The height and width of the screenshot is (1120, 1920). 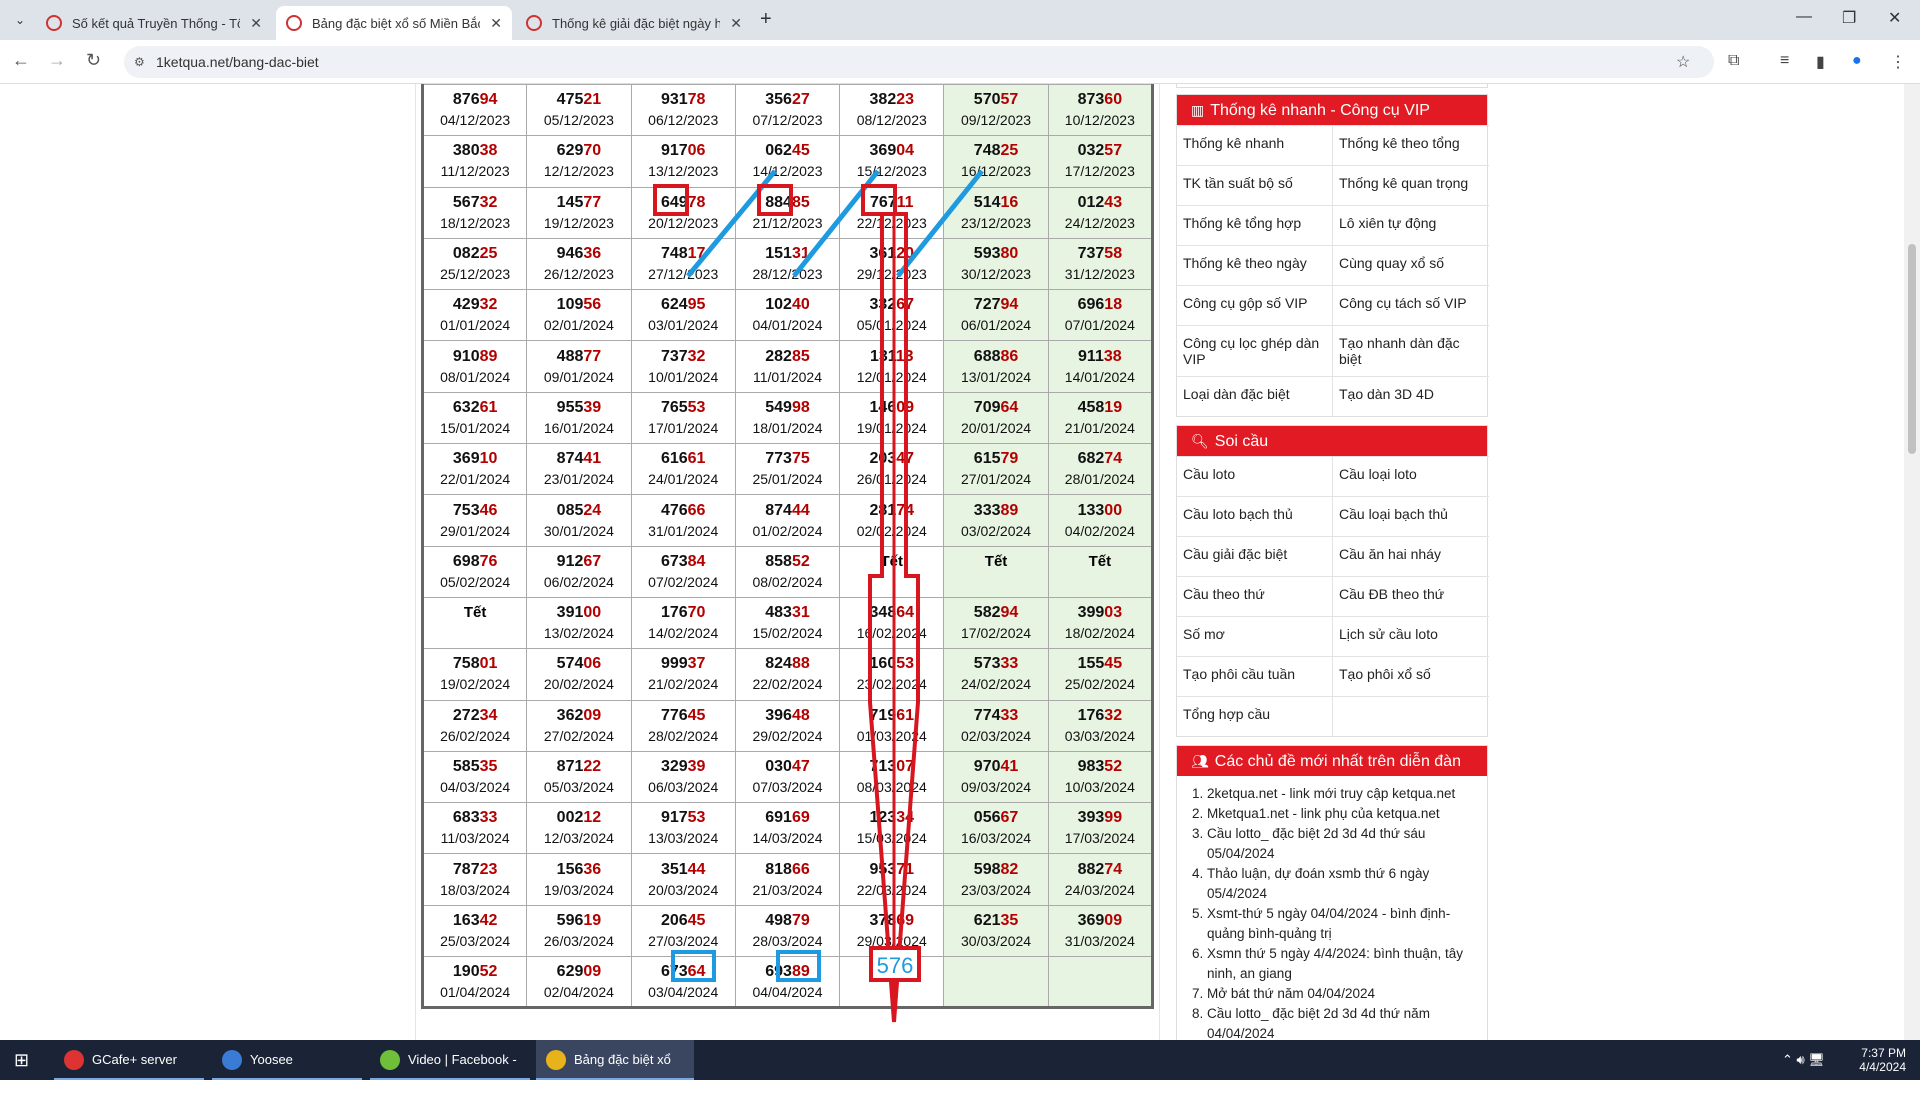 I want to click on vip-tool-link: Công cụ tách số VIP, so click(x=1411, y=305).